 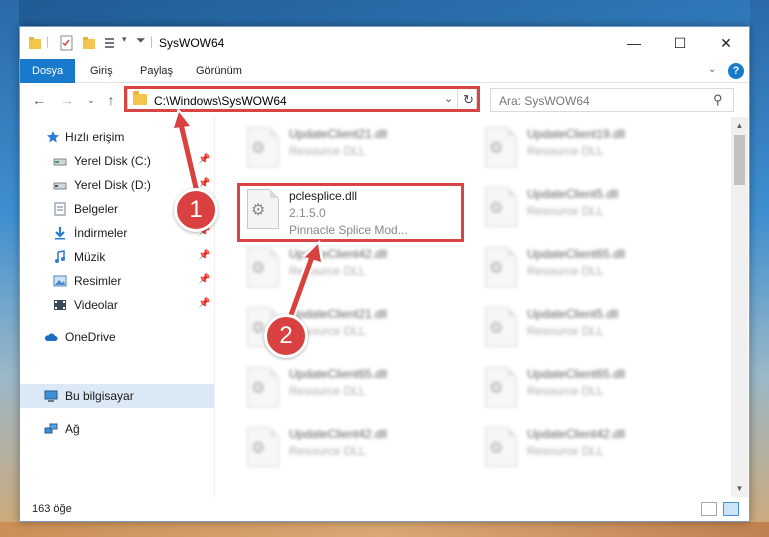 I want to click on customize-toolbar-icon, so click(x=112, y=43).